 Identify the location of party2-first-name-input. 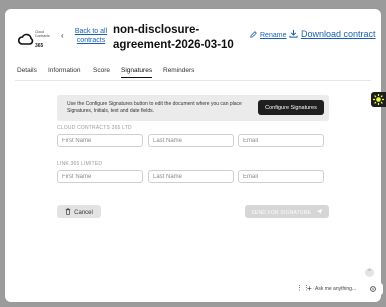
(100, 176).